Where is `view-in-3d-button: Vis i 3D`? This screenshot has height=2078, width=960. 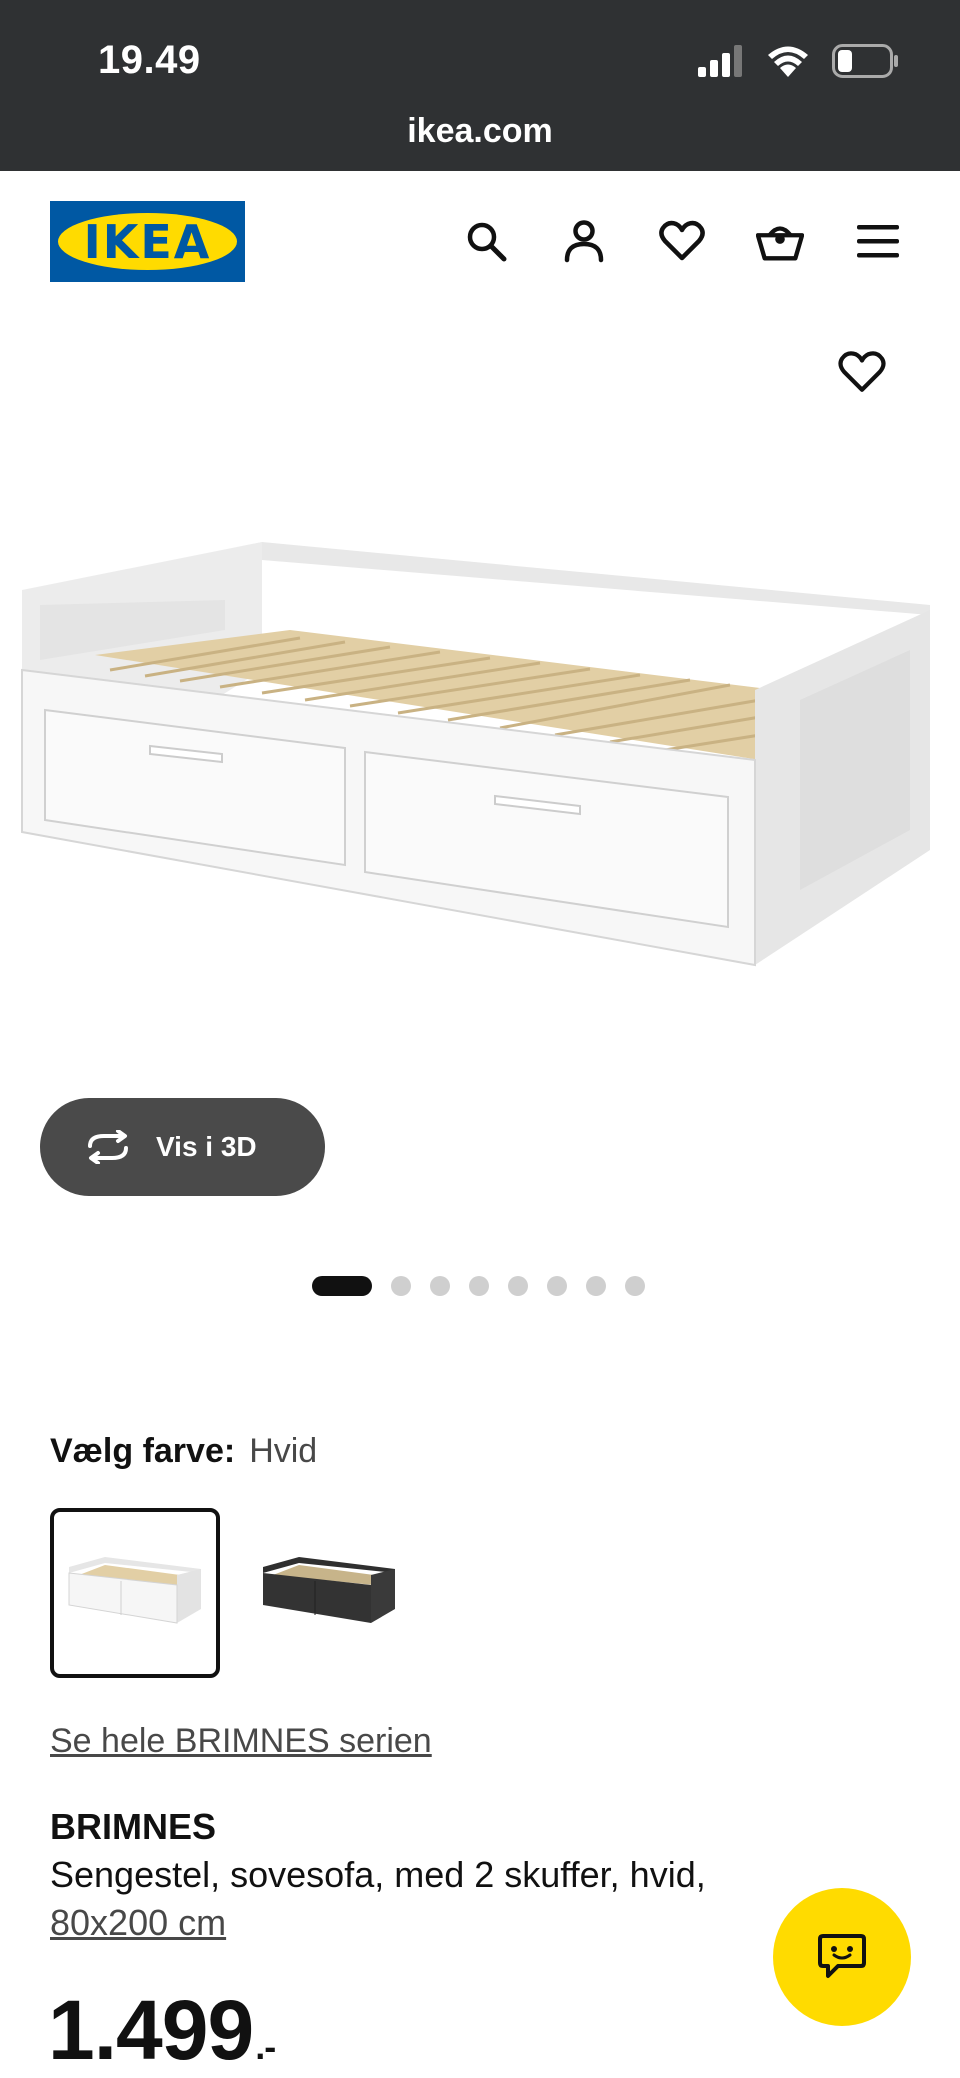
view-in-3d-button: Vis i 3D is located at coordinates (182, 1147).